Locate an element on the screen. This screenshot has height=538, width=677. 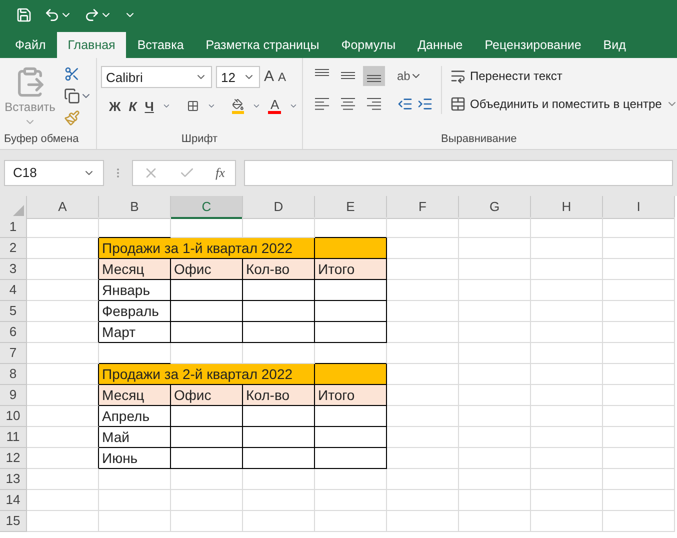
row-header: 1 is located at coordinates (13, 227).